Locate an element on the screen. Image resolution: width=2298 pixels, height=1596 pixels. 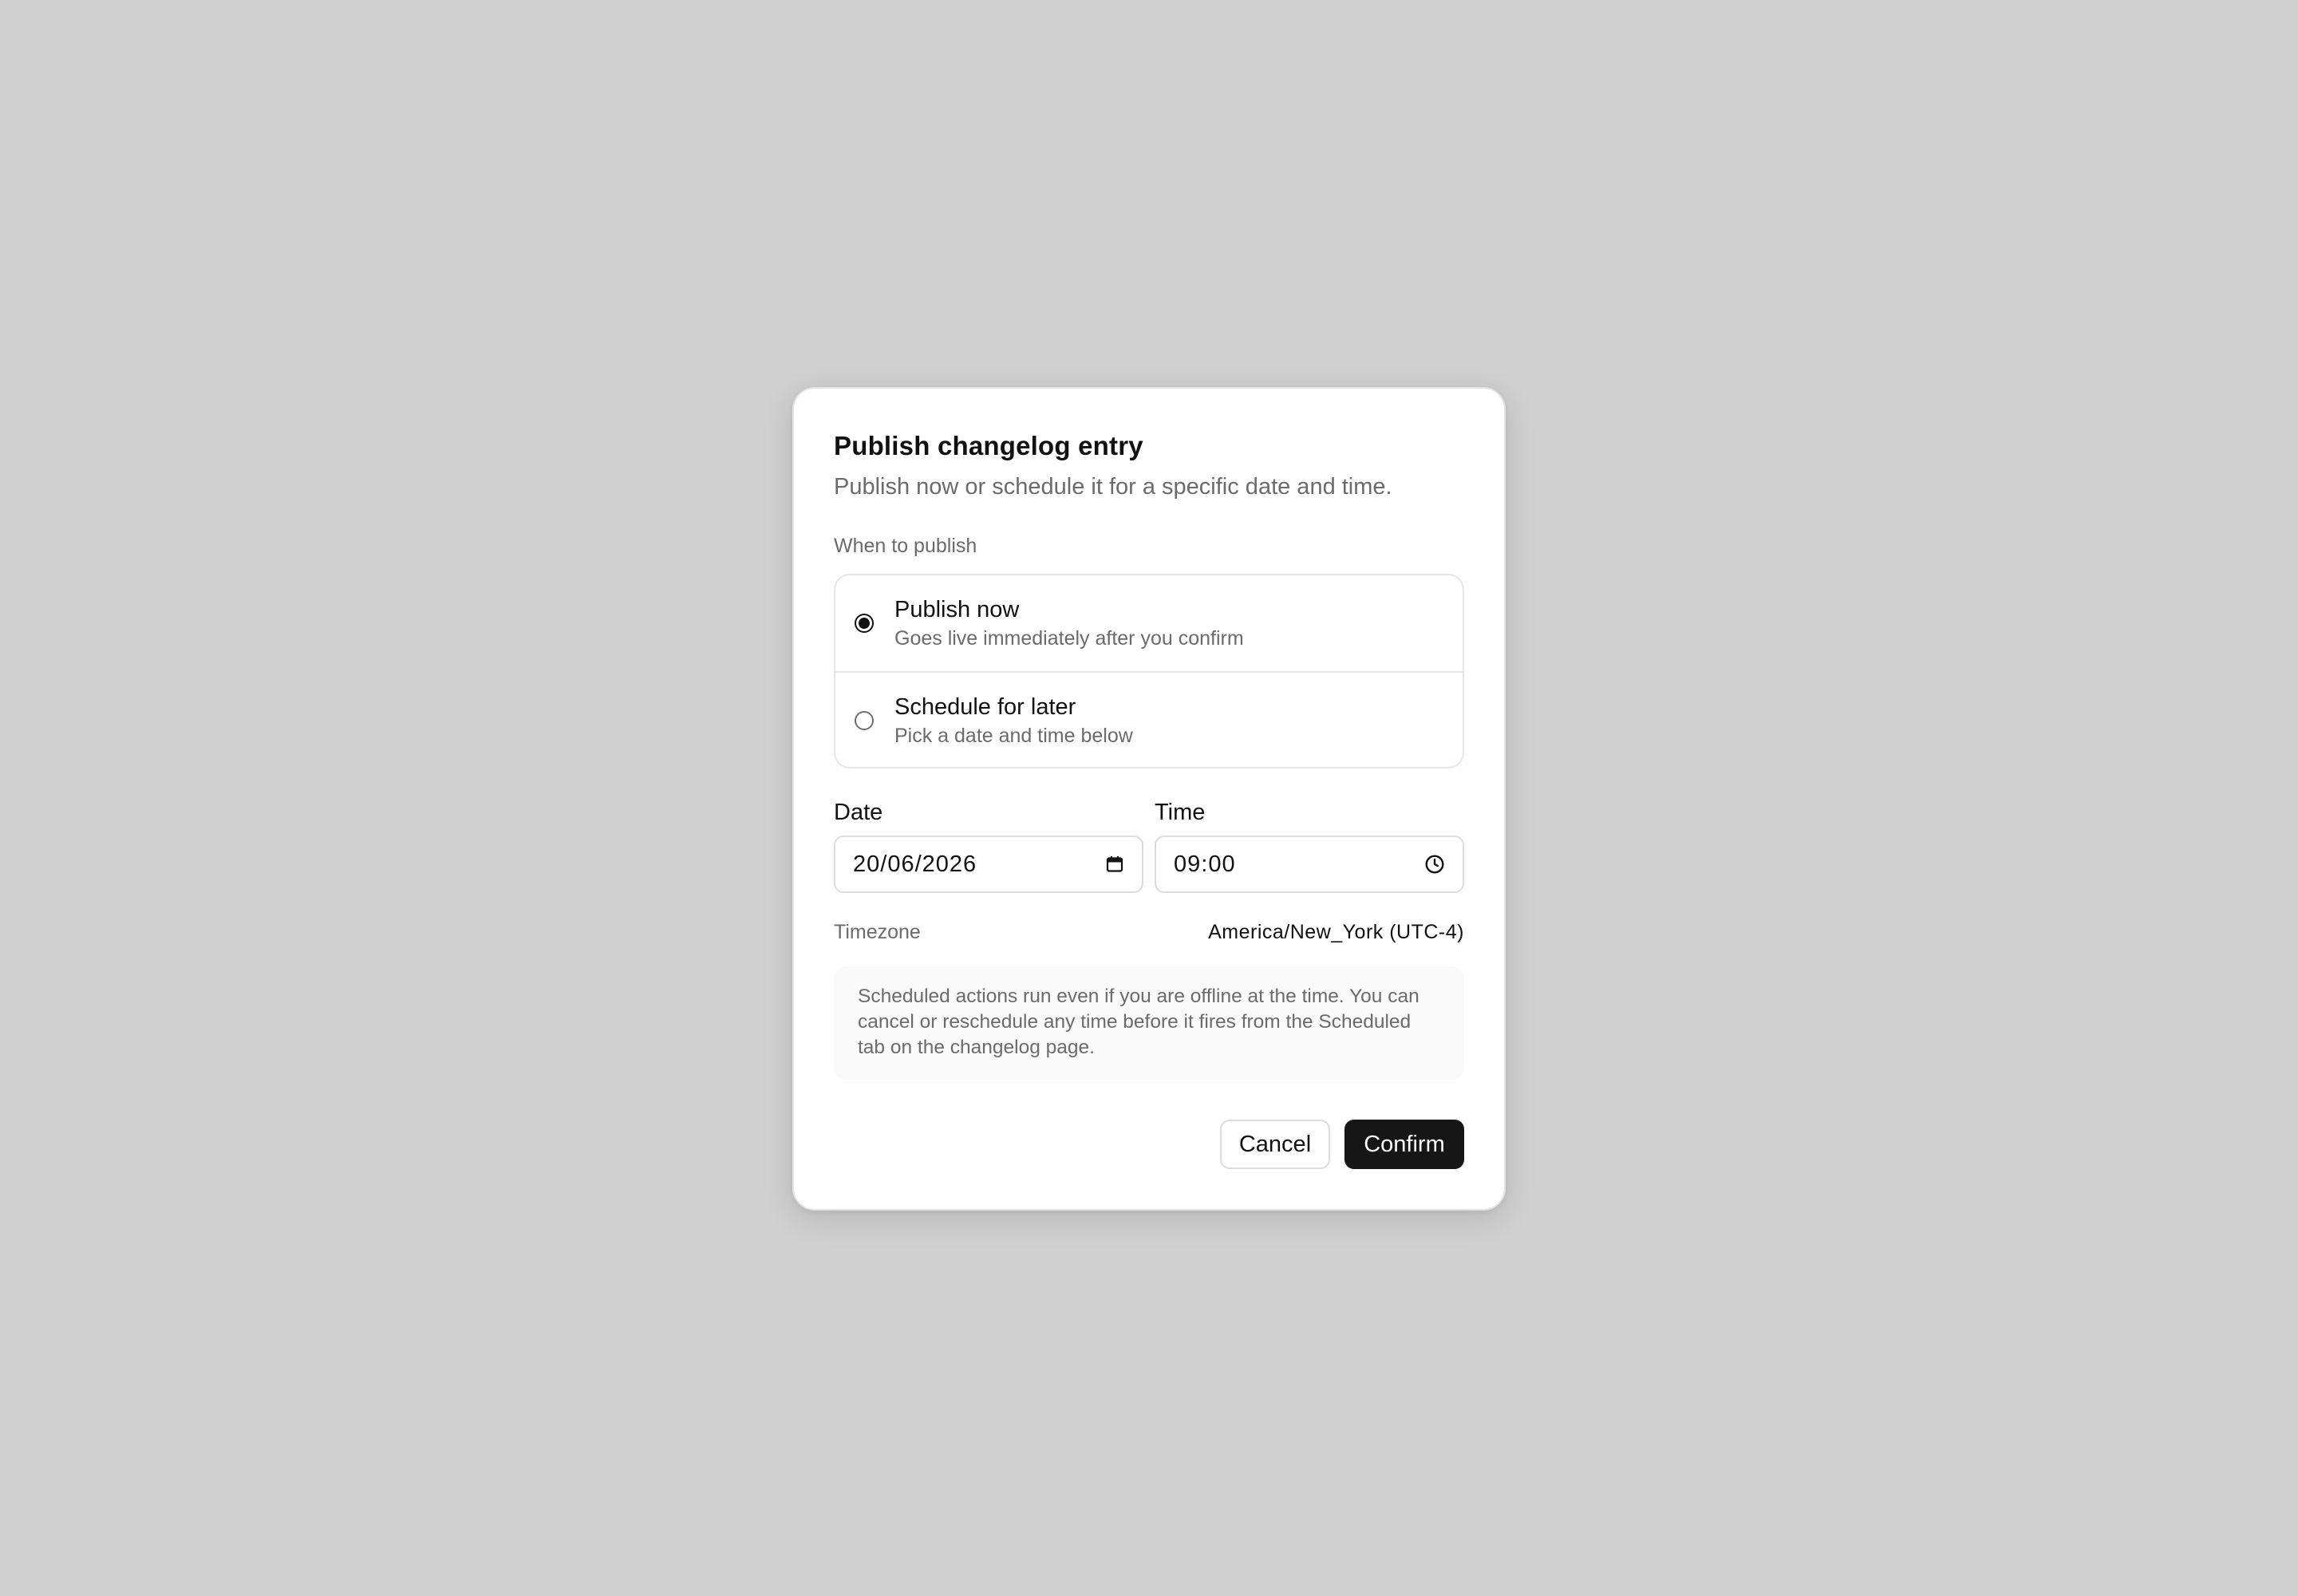
when-to-publish-label: When to publish is located at coordinates (906, 546).